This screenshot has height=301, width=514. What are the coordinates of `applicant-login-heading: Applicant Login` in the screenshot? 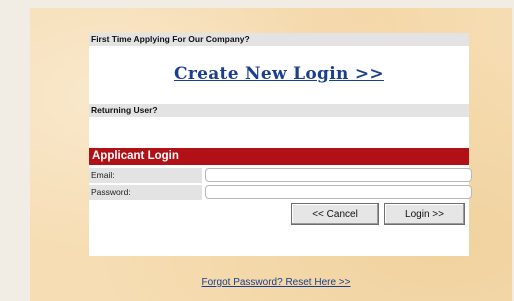 It's located at (279, 156).